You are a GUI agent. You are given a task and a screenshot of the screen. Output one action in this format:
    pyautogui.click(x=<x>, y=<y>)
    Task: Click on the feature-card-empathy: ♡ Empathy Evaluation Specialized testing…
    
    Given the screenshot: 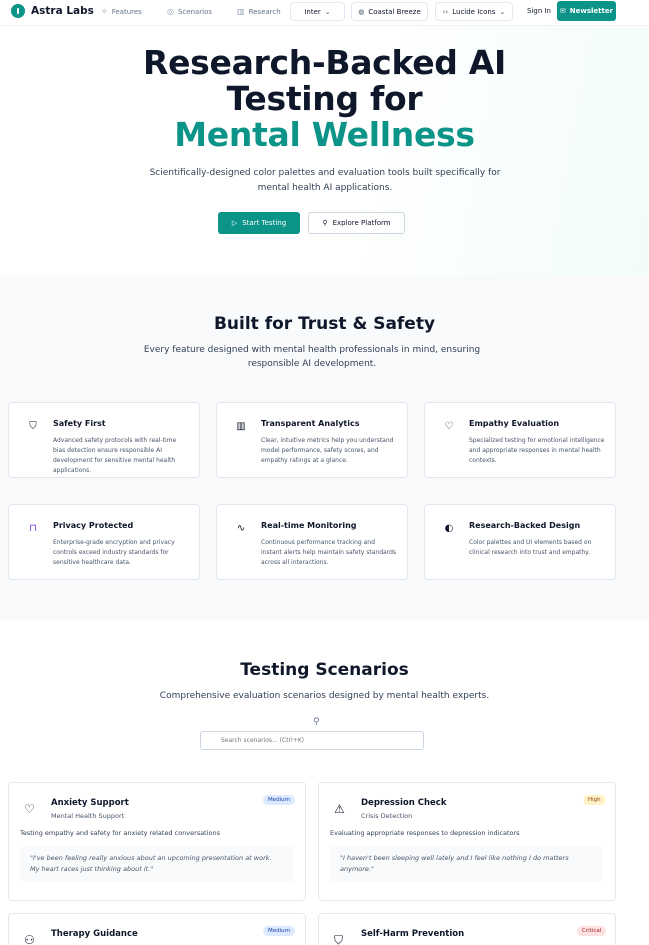 What is the action you would take?
    pyautogui.click(x=520, y=440)
    